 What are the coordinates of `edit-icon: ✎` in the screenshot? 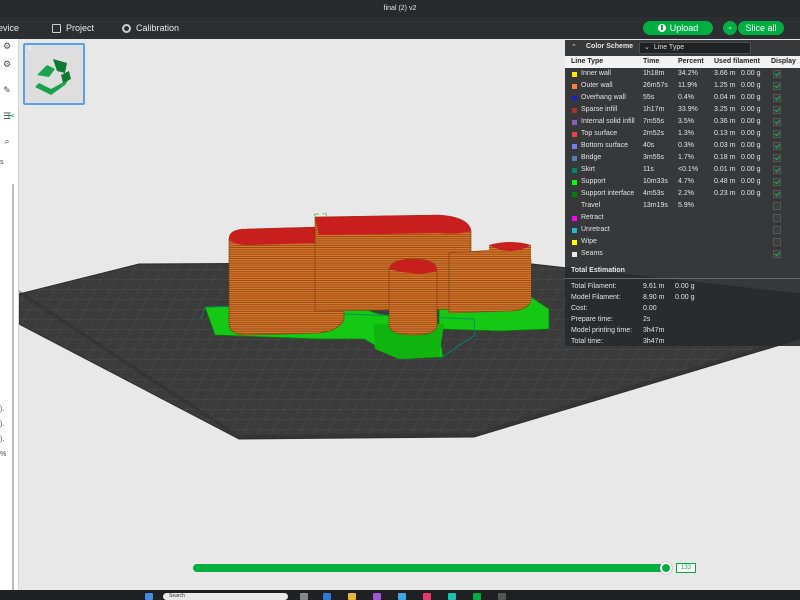 It's located at (7, 90).